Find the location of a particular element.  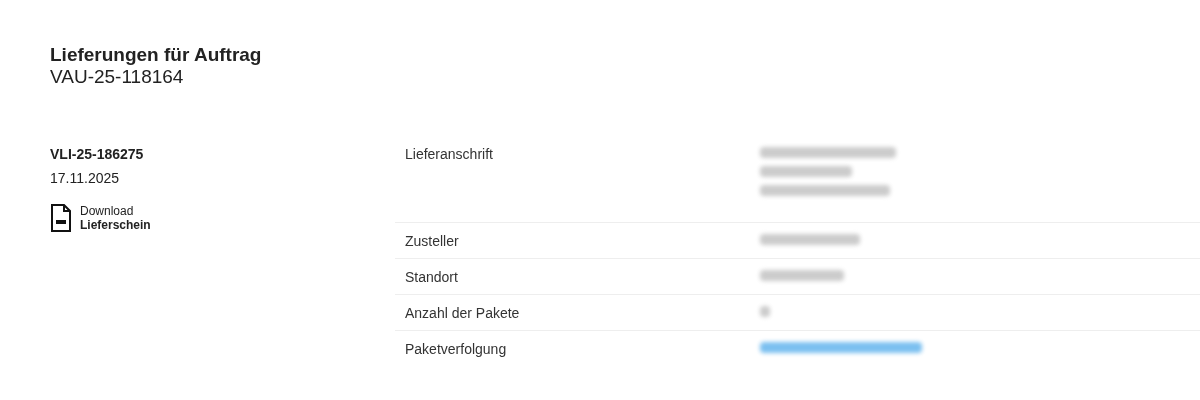

download-link: Download Lieferschein is located at coordinates (100, 218).